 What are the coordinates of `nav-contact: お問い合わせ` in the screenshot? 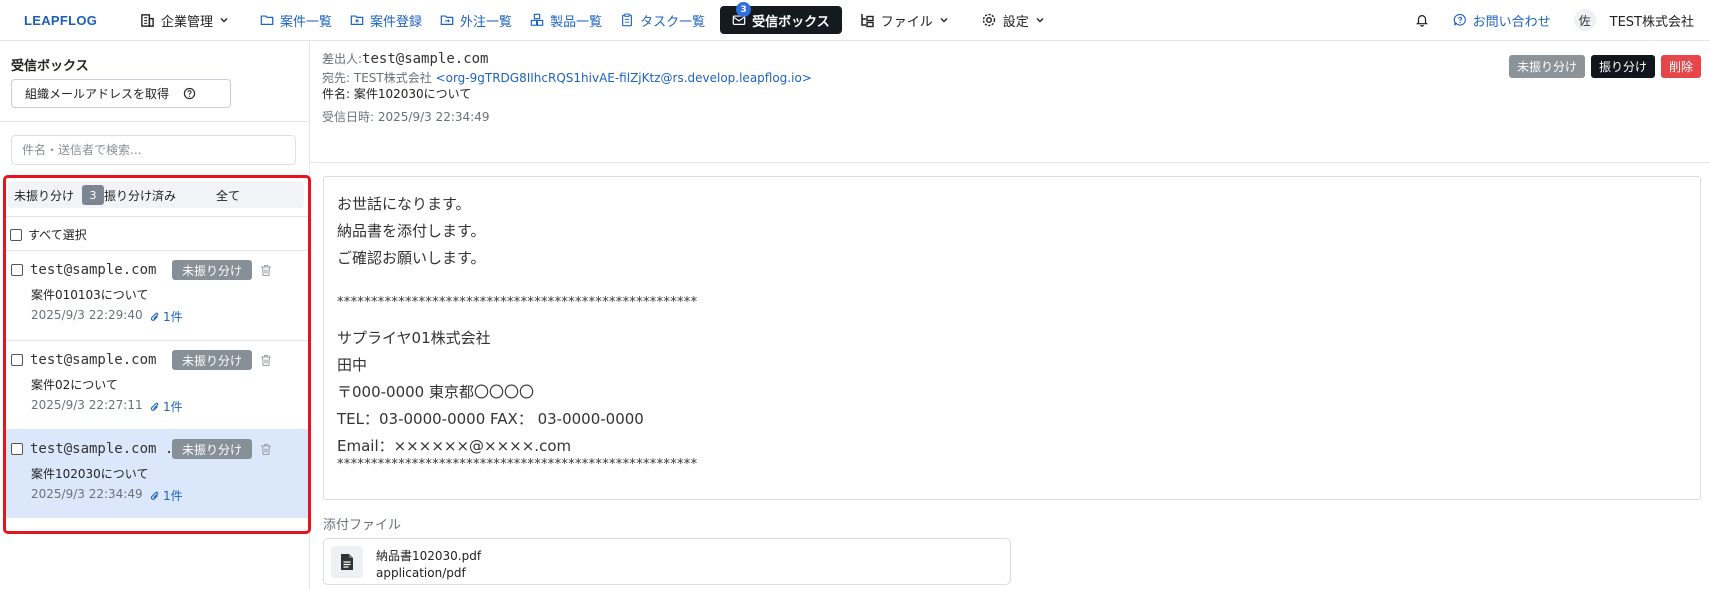 It's located at (1502, 20).